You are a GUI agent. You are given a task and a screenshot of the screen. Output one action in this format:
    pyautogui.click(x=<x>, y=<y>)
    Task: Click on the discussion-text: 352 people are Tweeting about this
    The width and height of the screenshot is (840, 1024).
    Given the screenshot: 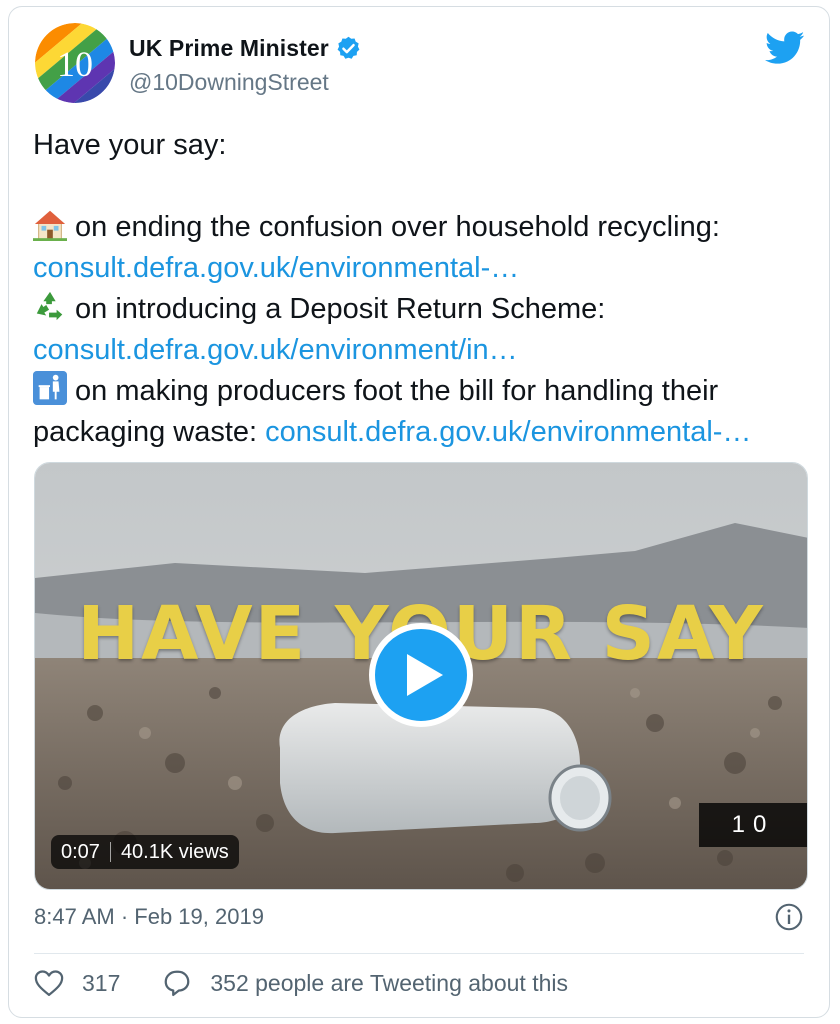 What is the action you would take?
    pyautogui.click(x=389, y=982)
    